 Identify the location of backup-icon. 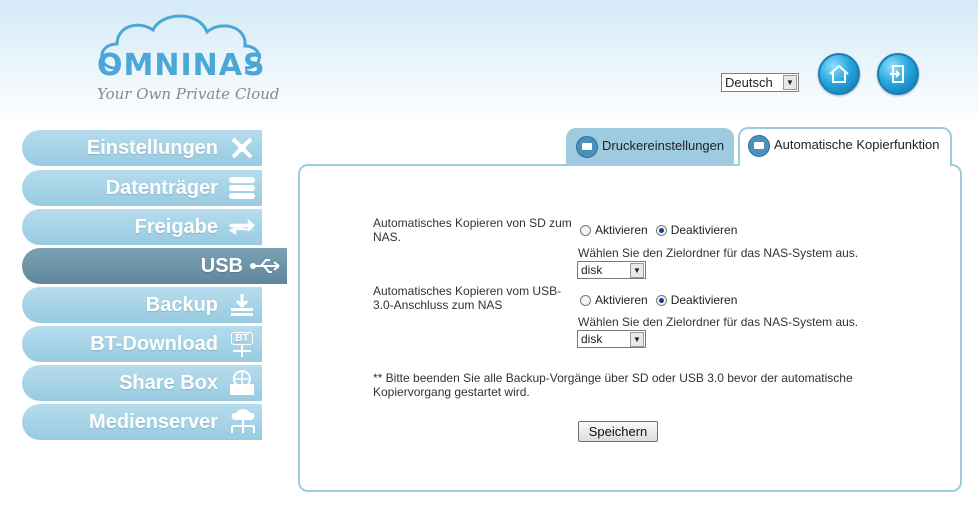
(242, 305).